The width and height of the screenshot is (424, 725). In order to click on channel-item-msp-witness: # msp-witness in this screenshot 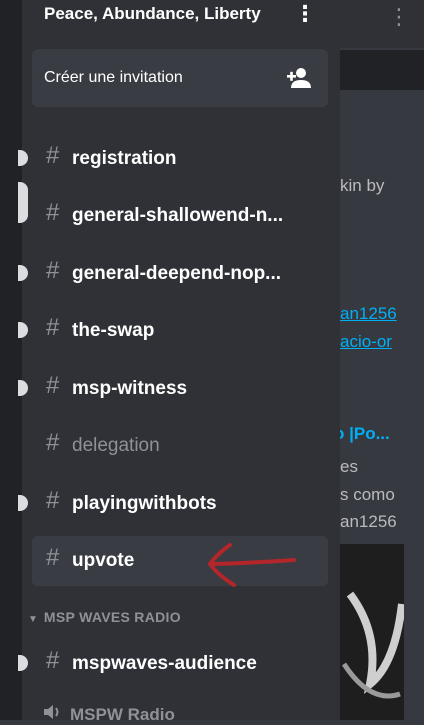, I will do `click(180, 389)`.